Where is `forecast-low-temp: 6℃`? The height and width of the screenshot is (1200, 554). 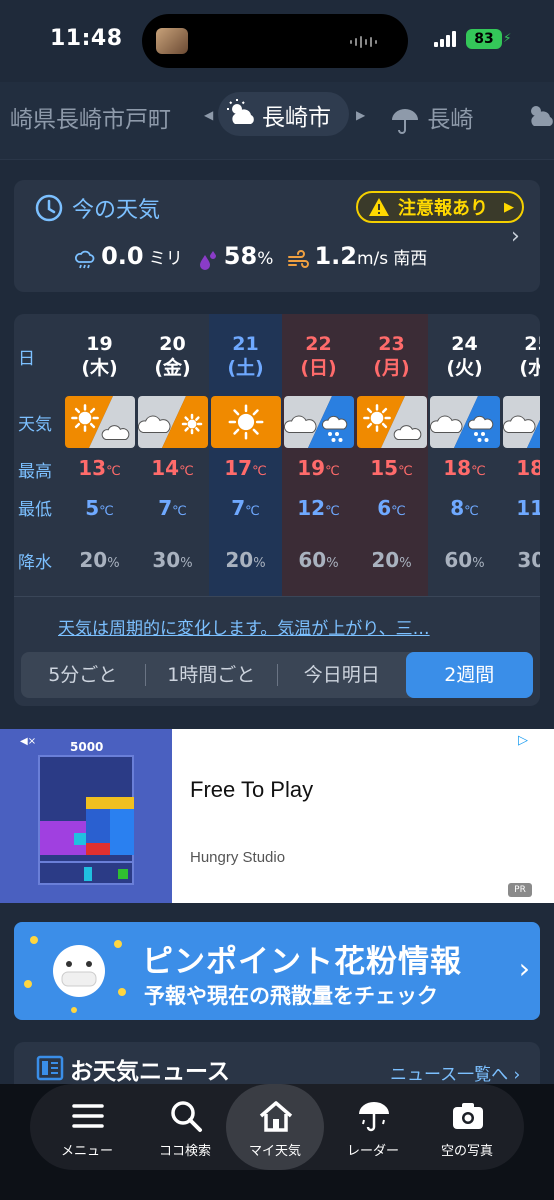 forecast-low-temp: 6℃ is located at coordinates (391, 508).